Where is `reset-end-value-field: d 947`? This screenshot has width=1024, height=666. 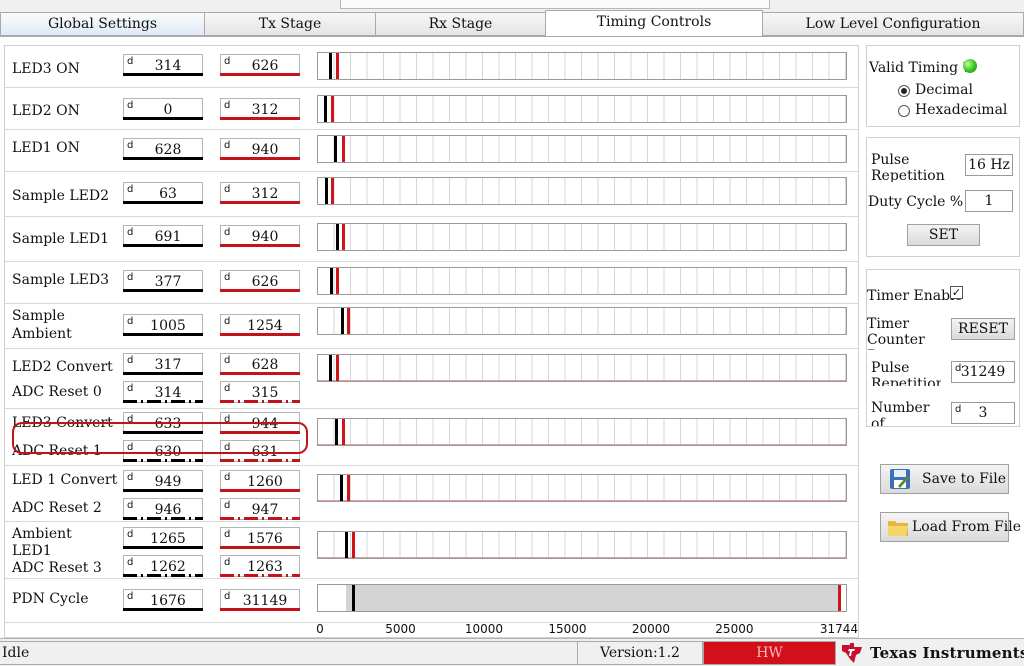 reset-end-value-field: d 947 is located at coordinates (260, 509).